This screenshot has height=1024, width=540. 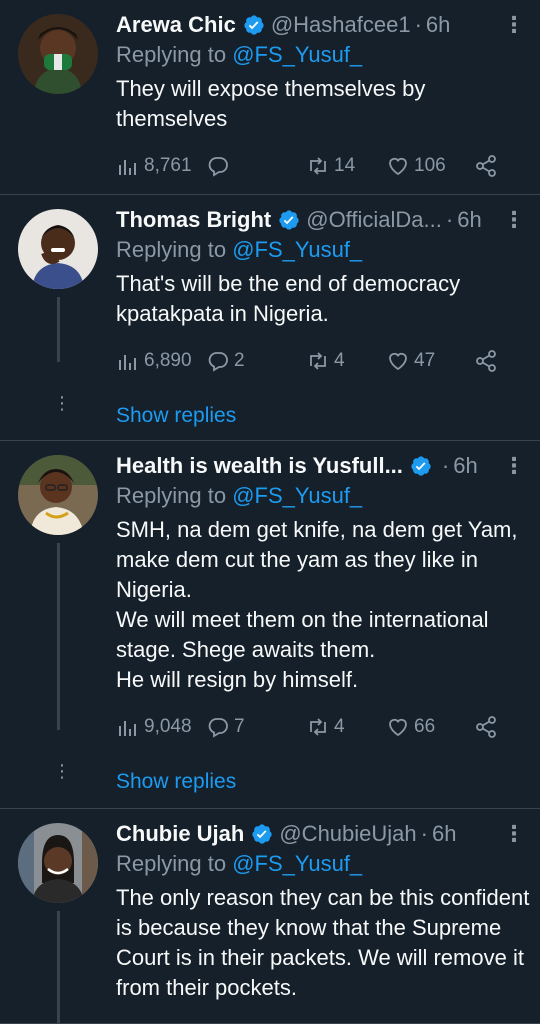 I want to click on author-handle: @ChubieUjah, so click(x=347, y=834).